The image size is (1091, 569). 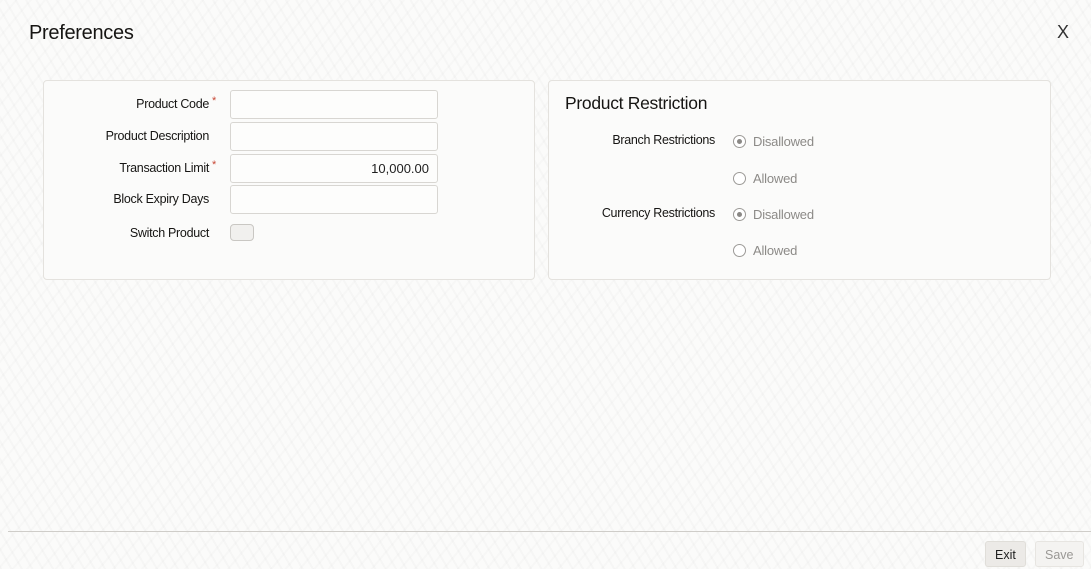 I want to click on branch-allowed-label: Allowed, so click(x=775, y=178).